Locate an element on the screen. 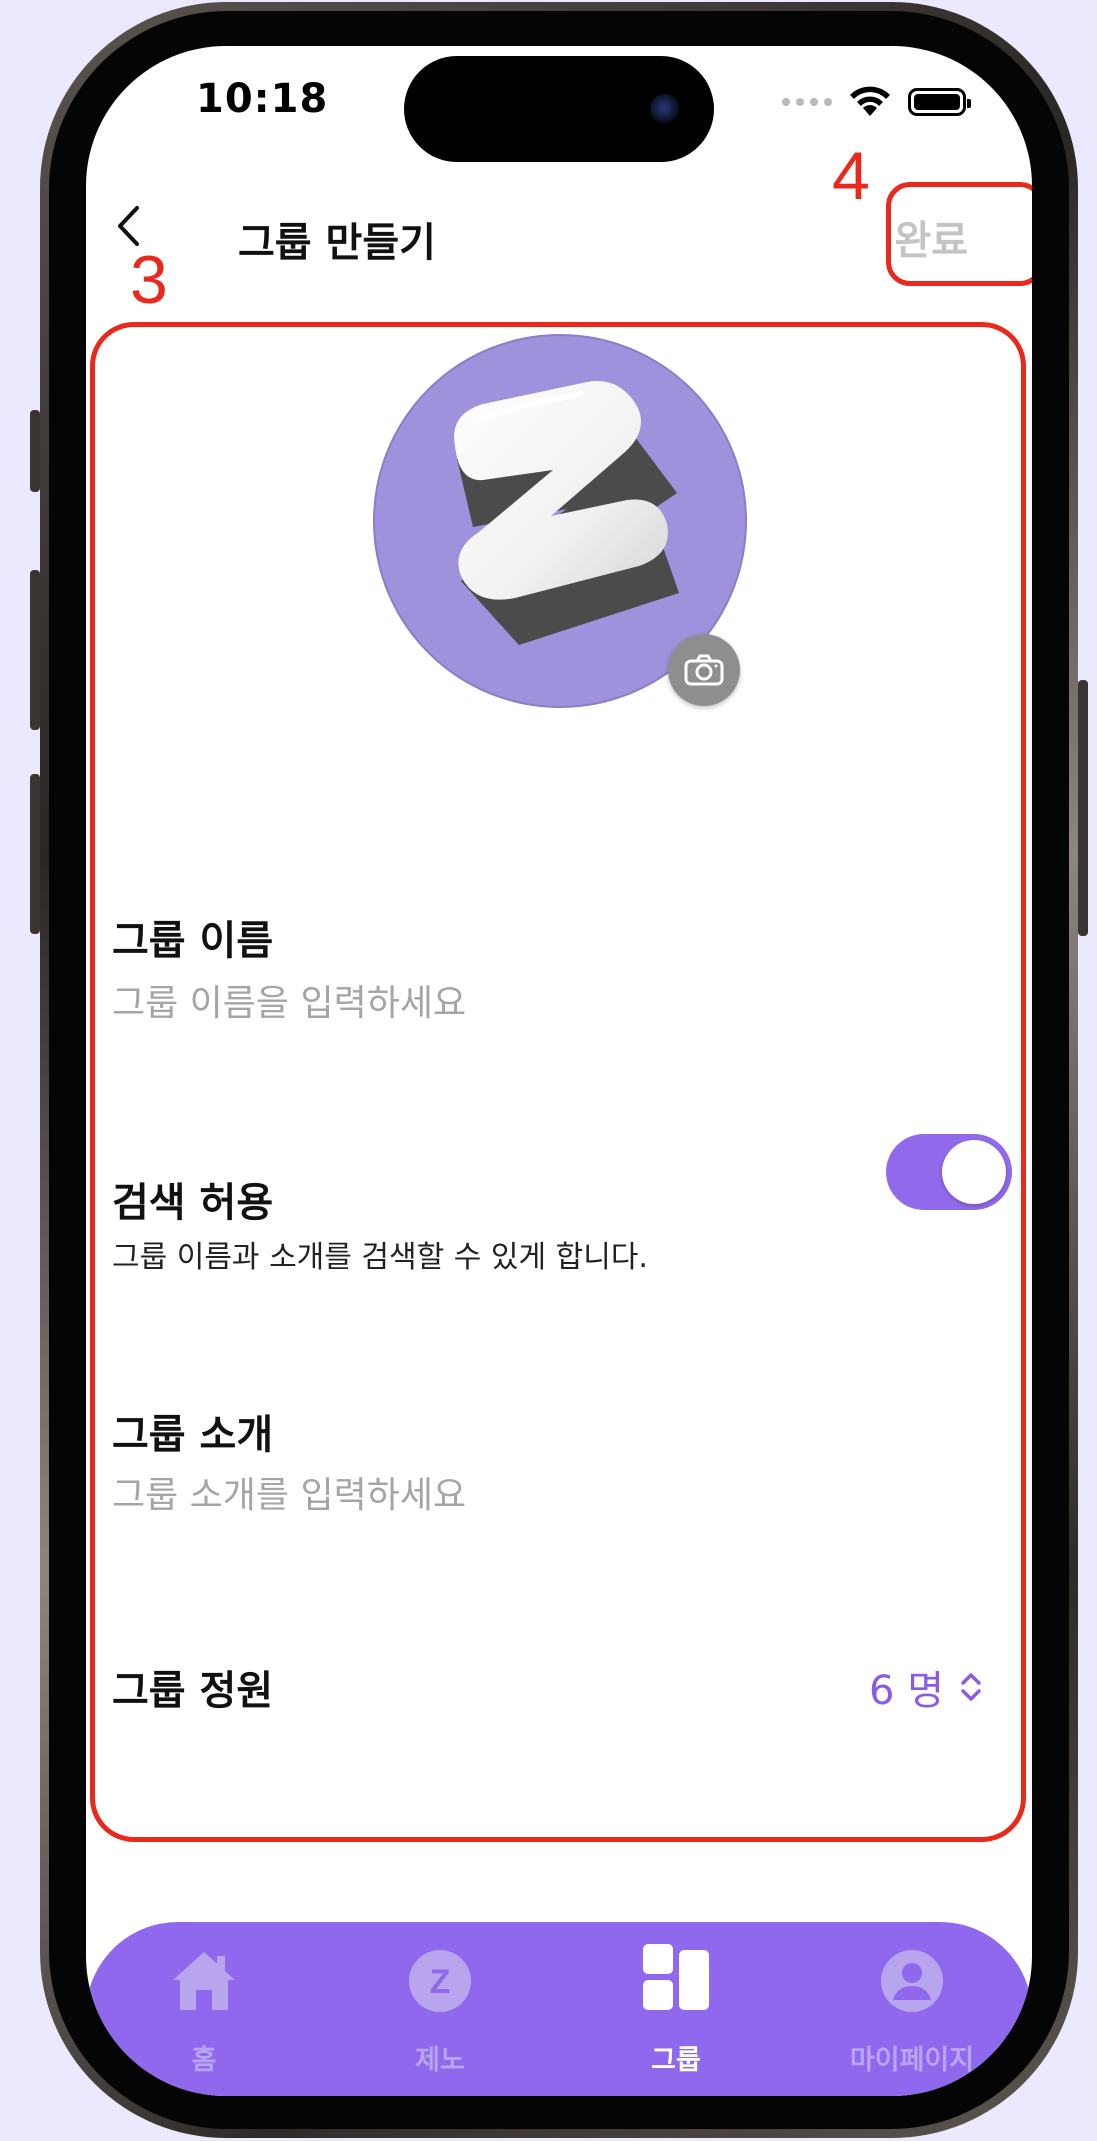 Image resolution: width=1097 pixels, height=2141 pixels. group-capacity-value: 6 명 is located at coordinates (906, 1691).